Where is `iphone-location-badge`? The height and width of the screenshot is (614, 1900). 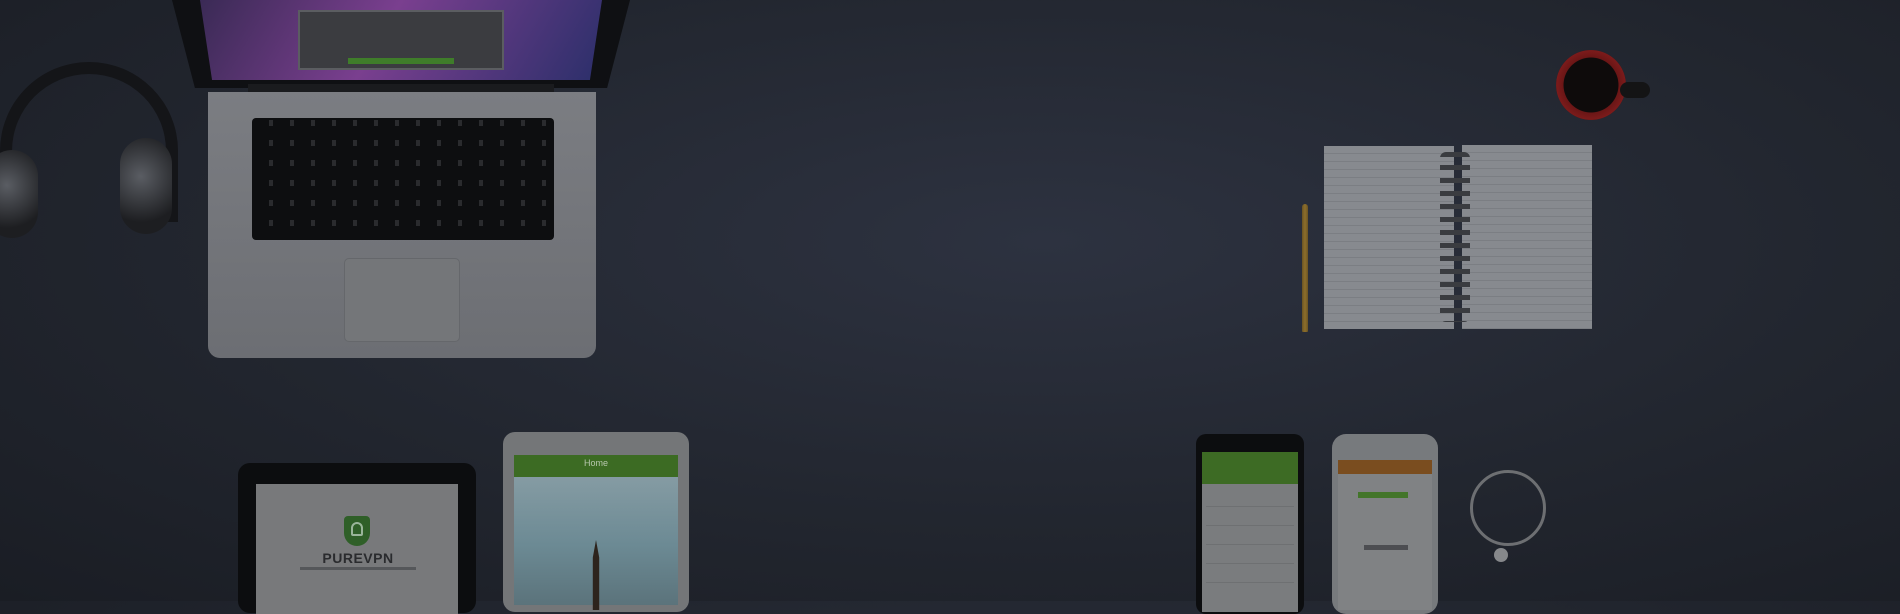 iphone-location-badge is located at coordinates (1383, 495).